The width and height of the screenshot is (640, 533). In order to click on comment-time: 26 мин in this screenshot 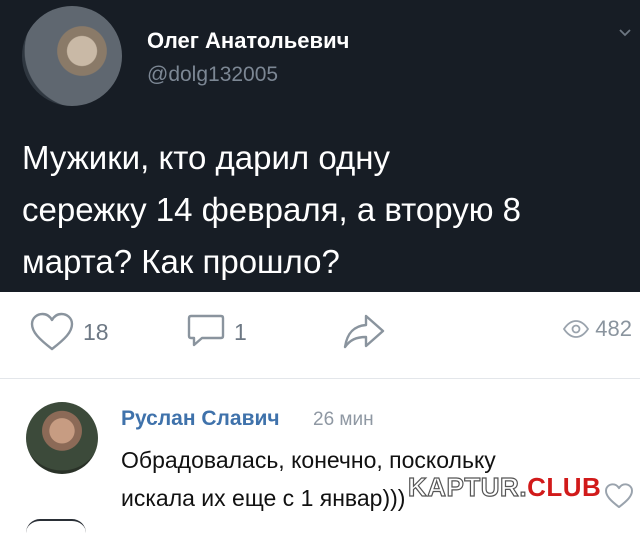, I will do `click(343, 419)`.